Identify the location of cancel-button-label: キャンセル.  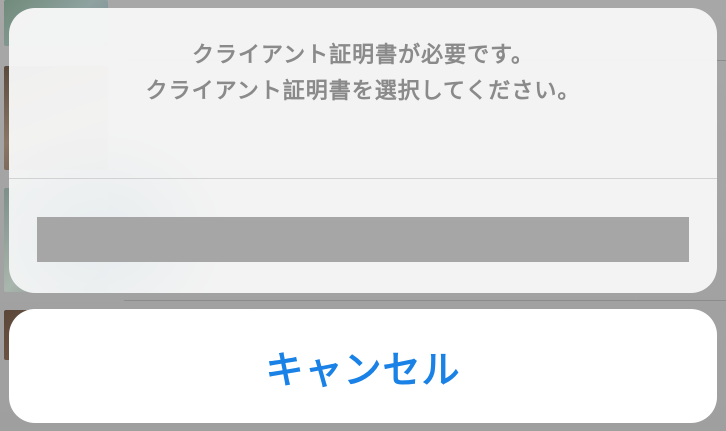
(363, 369).